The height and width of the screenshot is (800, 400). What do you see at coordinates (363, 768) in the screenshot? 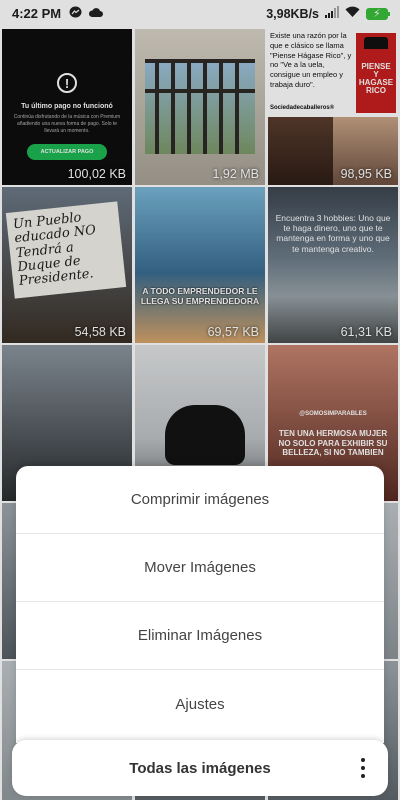
I see `more-vertical-icon` at bounding box center [363, 768].